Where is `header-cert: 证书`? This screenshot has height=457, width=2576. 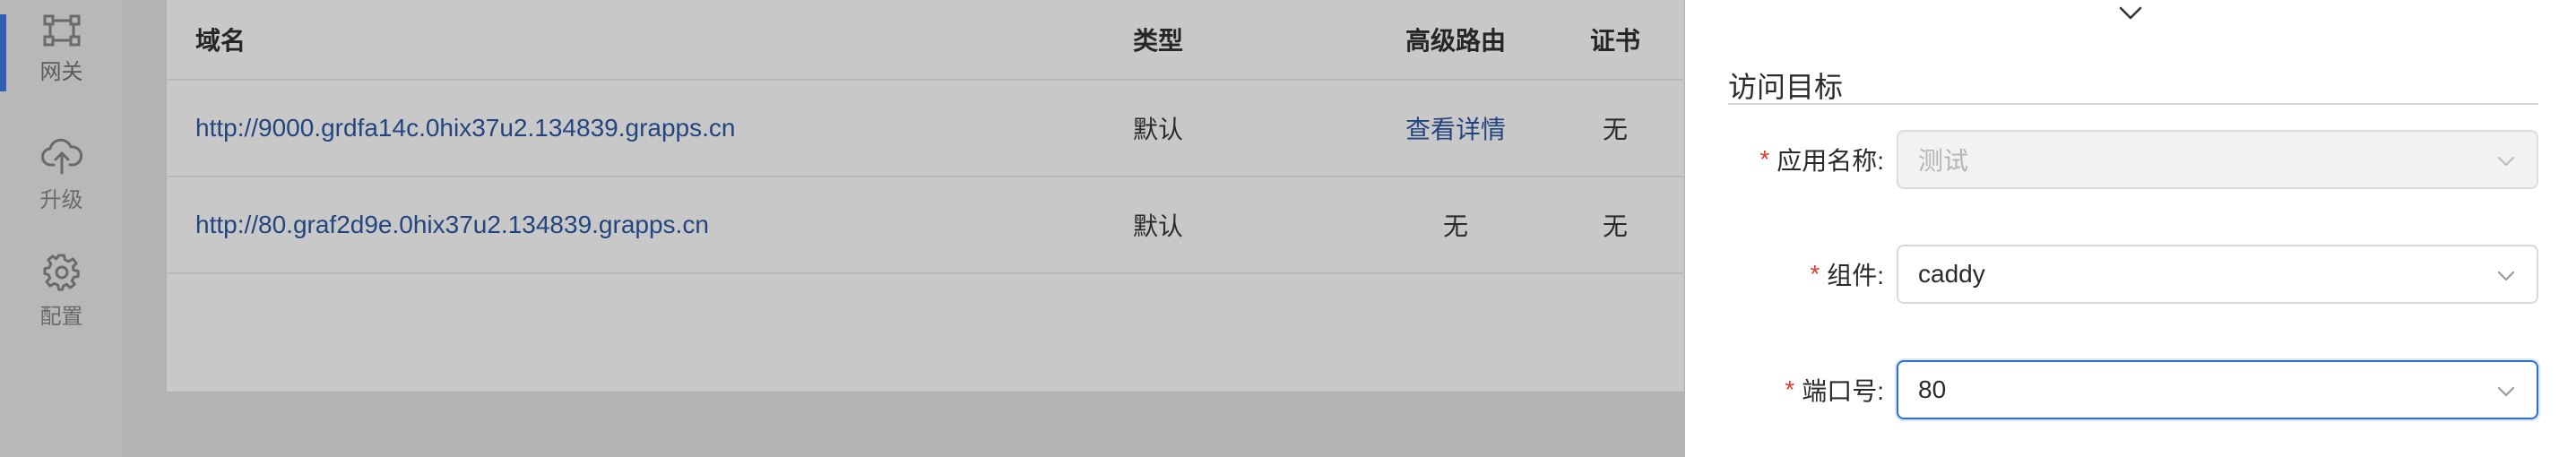 header-cert: 证书 is located at coordinates (1614, 41).